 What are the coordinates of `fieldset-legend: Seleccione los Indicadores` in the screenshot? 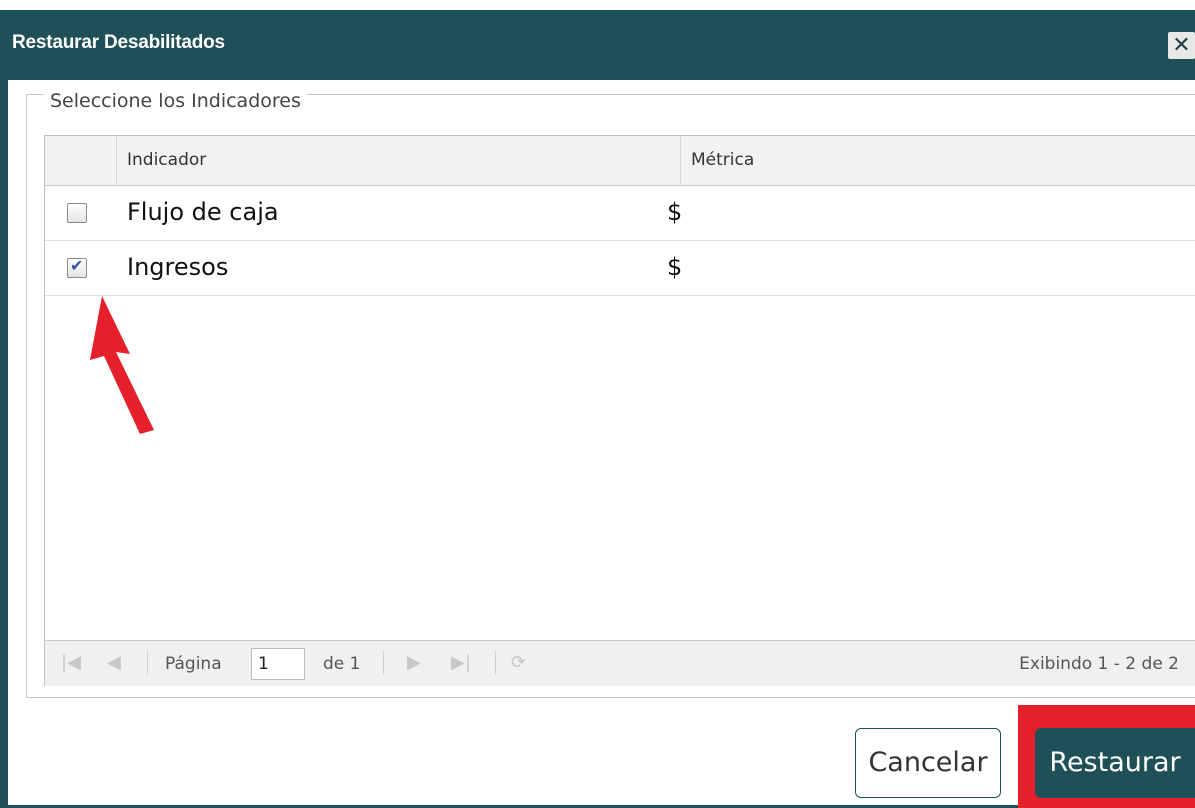 It's located at (175, 101).